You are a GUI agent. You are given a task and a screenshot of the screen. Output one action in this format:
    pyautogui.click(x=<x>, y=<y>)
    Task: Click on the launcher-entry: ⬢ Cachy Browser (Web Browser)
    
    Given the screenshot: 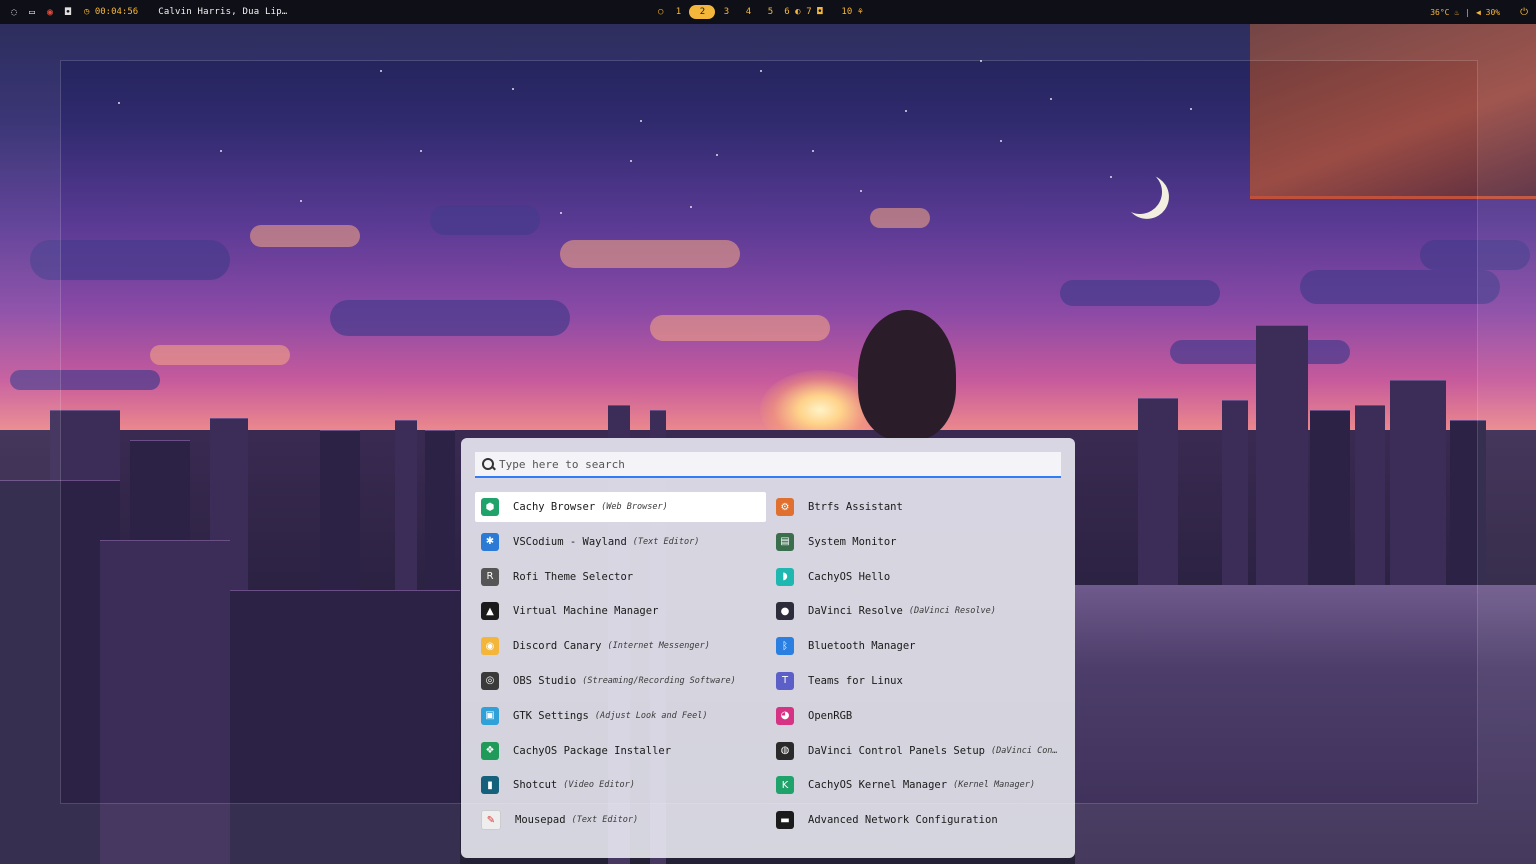 What is the action you would take?
    pyautogui.click(x=620, y=507)
    